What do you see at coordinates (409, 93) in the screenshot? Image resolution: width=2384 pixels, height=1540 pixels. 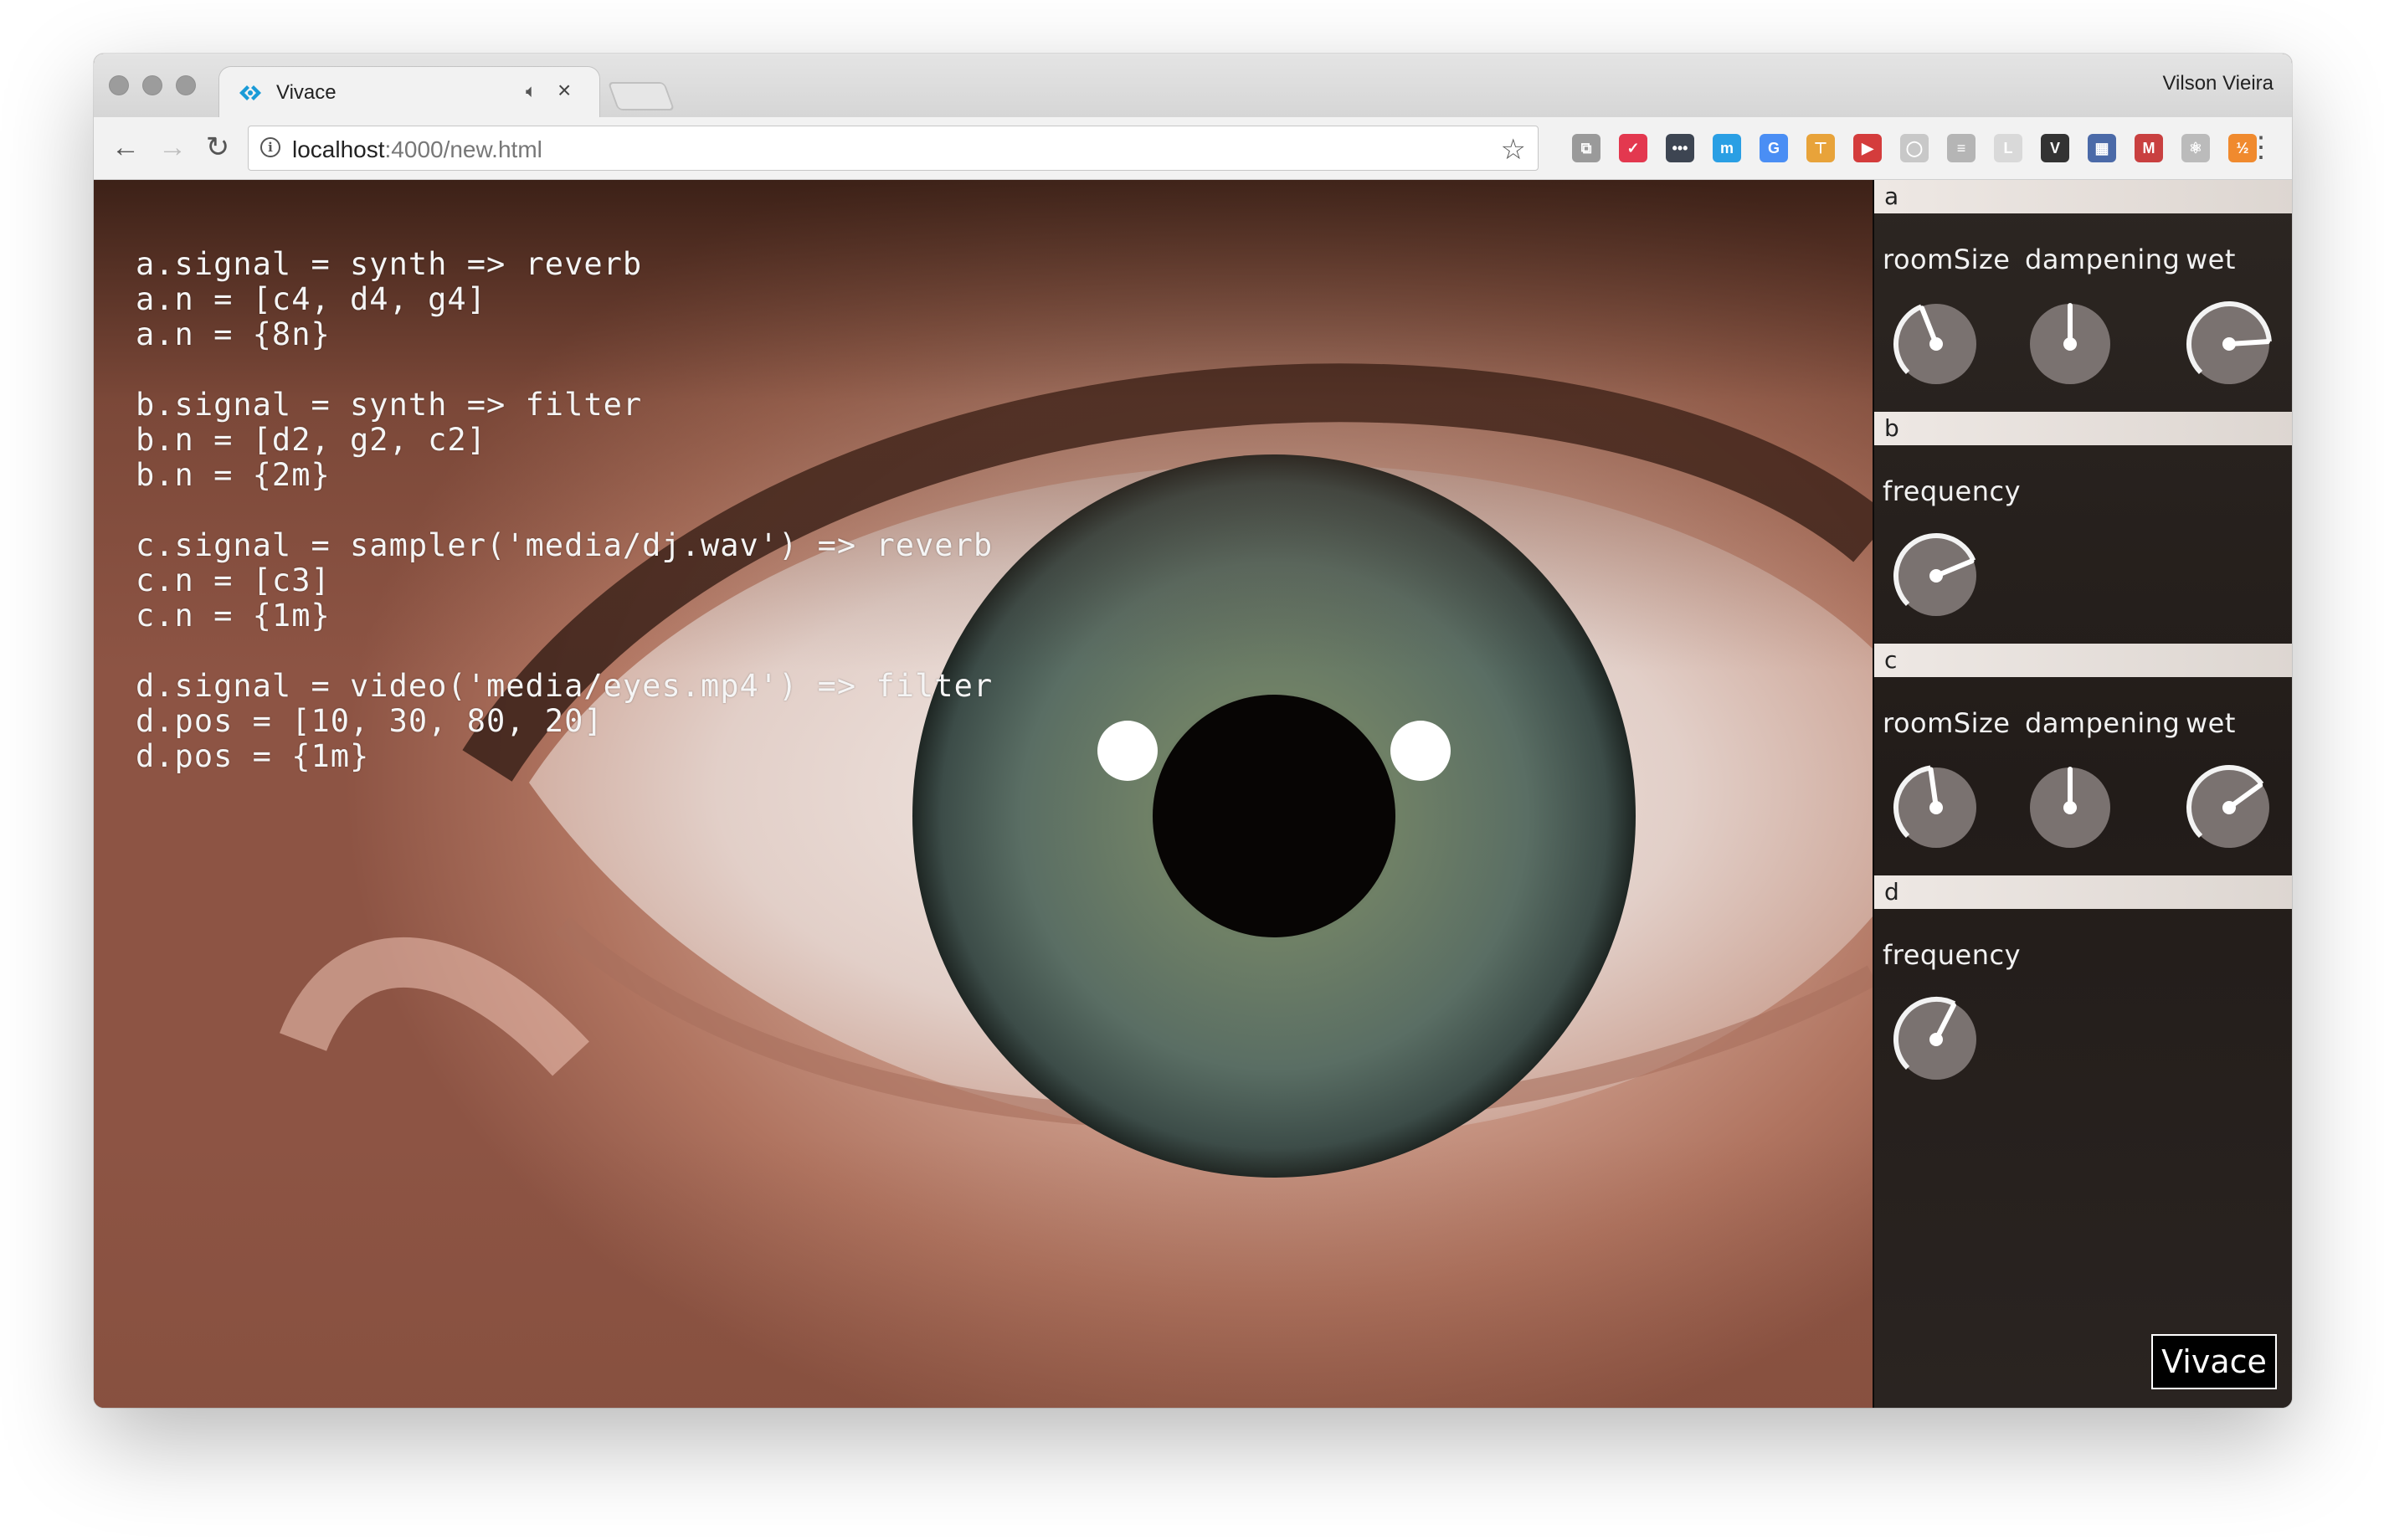 I see `browser-tab: Vivace 🔈︎ ×` at bounding box center [409, 93].